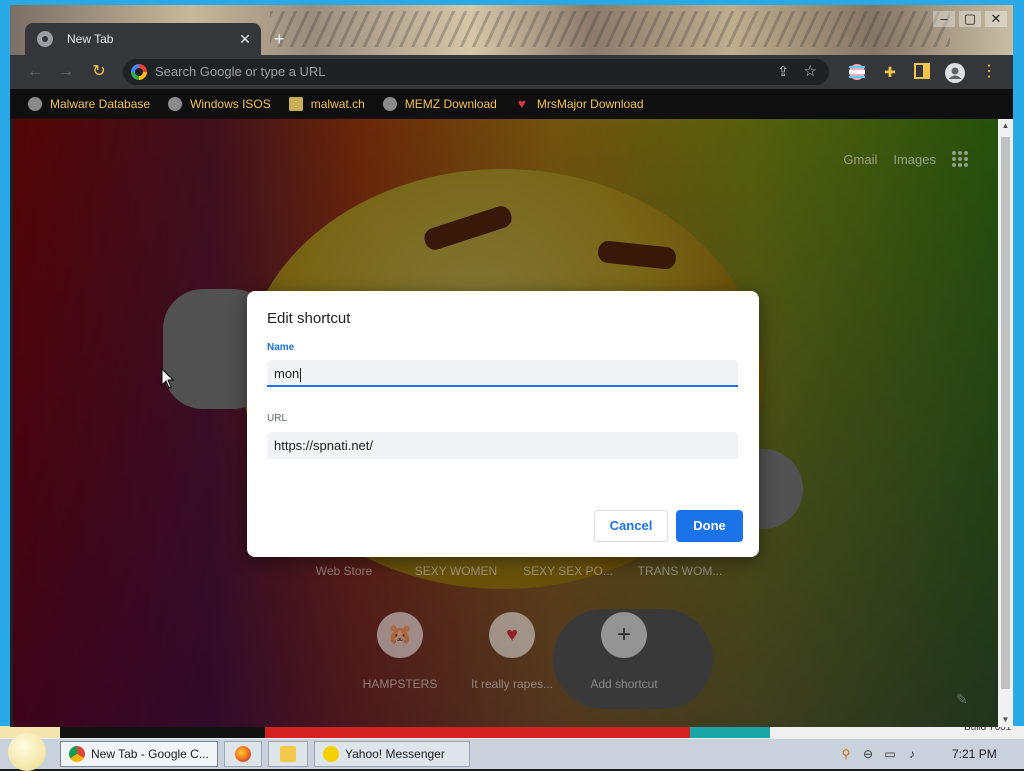  I want to click on bookmark-label: MEMZ Download, so click(450, 104).